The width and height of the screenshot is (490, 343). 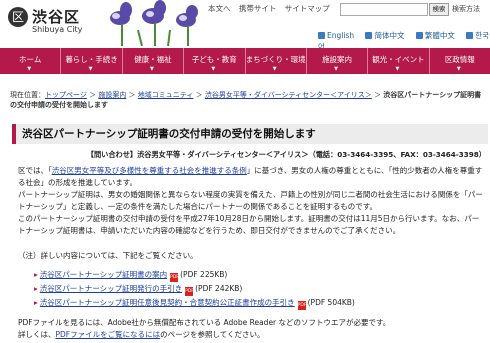 What do you see at coordinates (307, 8) in the screenshot?
I see `sitemap-link: サイトマップ` at bounding box center [307, 8].